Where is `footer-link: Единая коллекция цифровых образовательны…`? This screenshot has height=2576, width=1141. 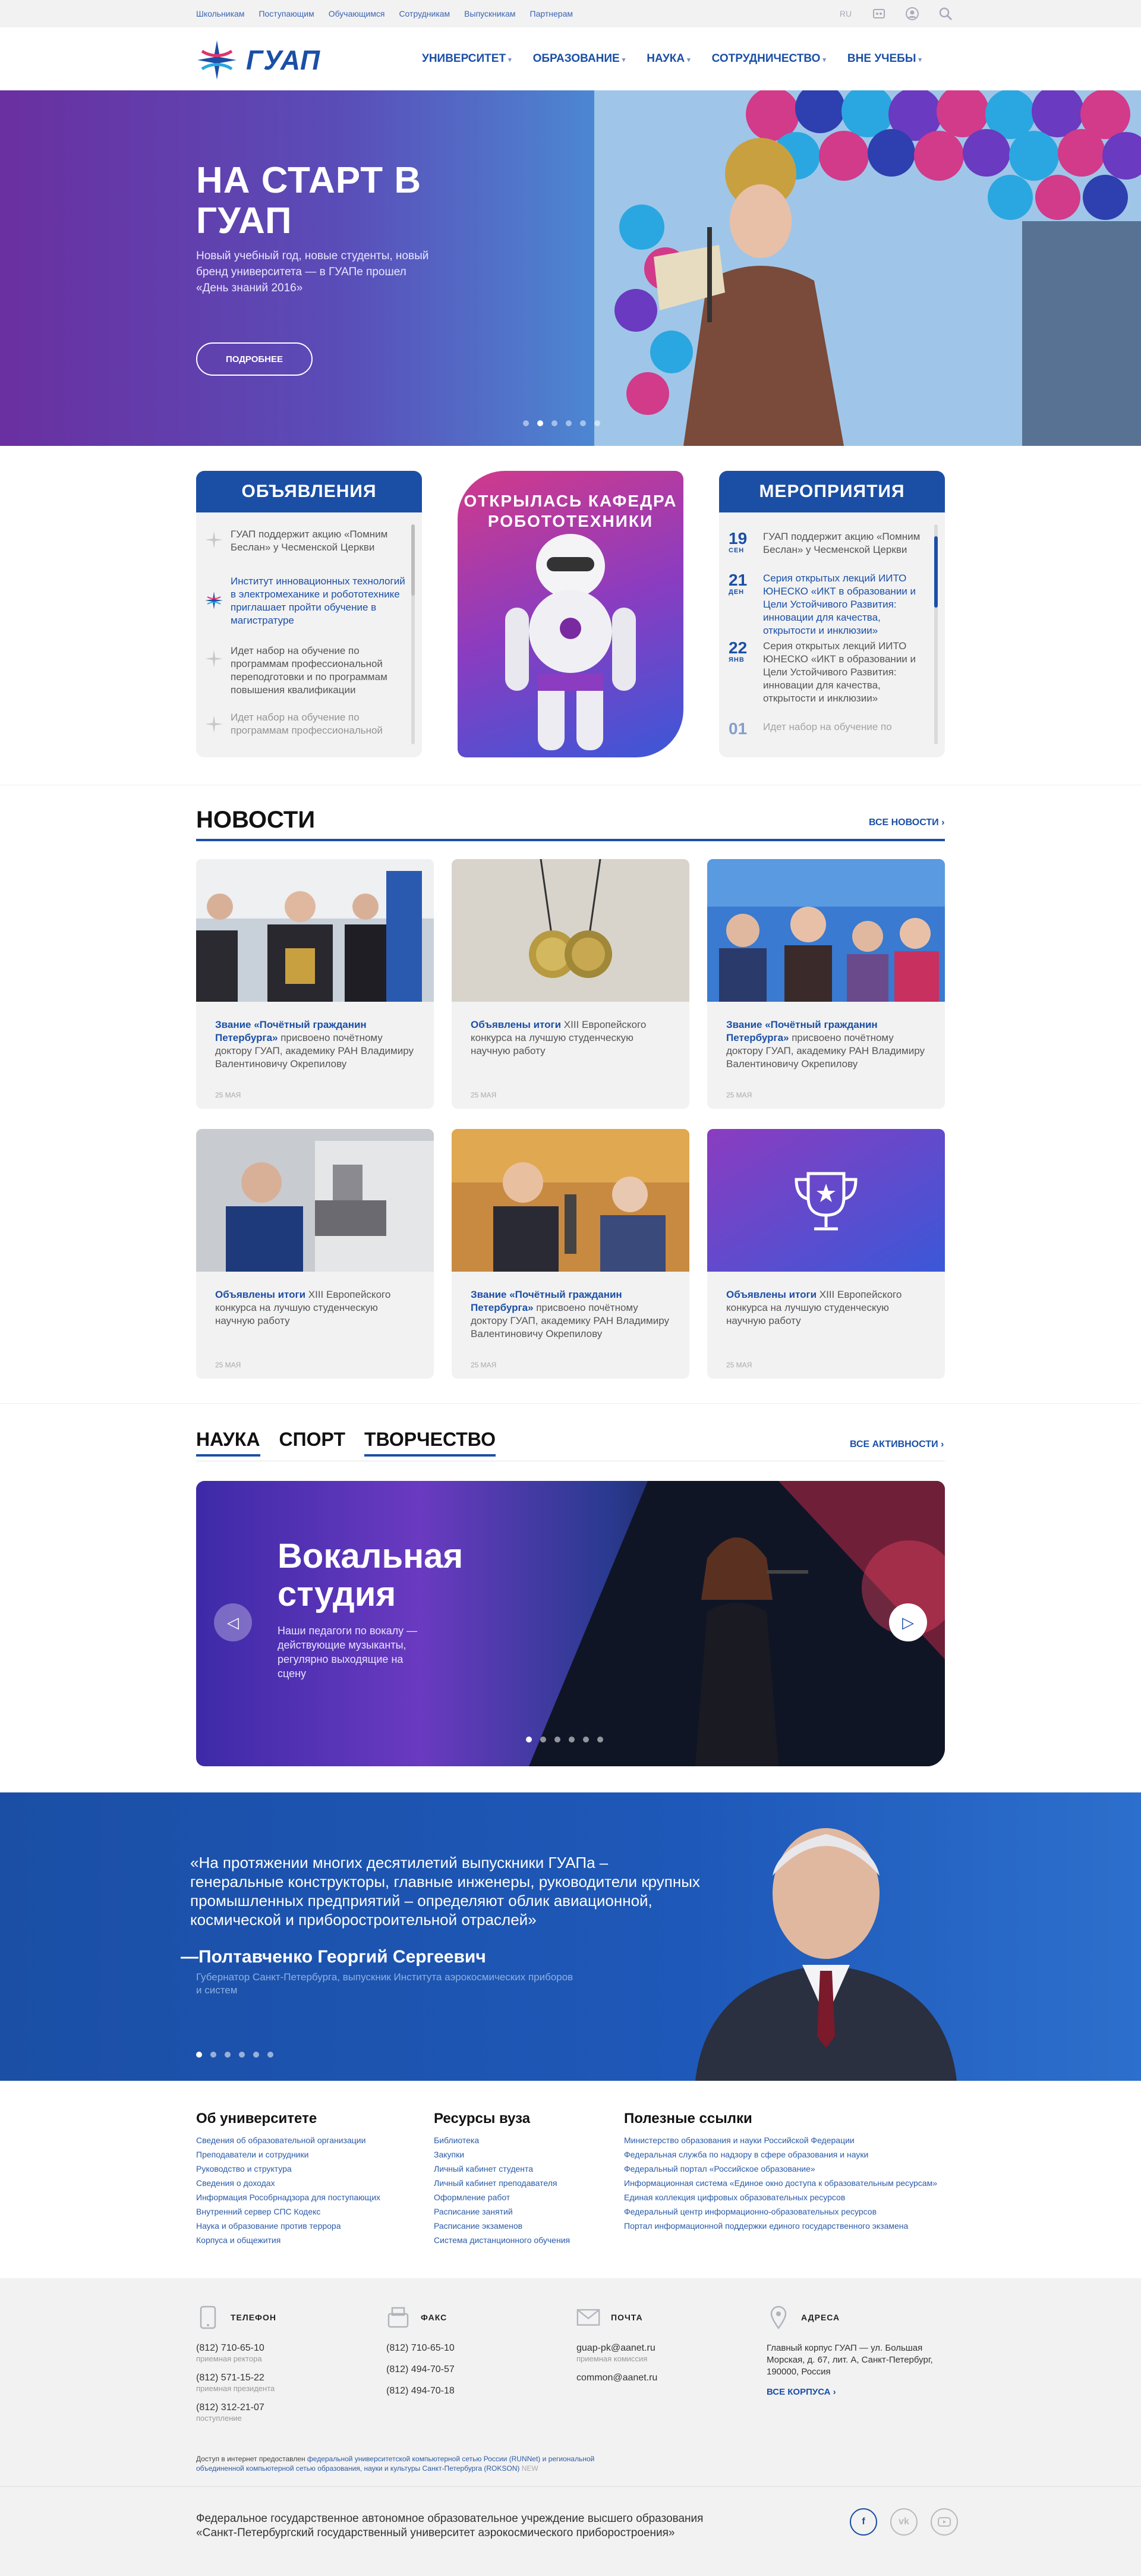
footer-link: Единая коллекция цифровых образовательны… is located at coordinates (780, 2197).